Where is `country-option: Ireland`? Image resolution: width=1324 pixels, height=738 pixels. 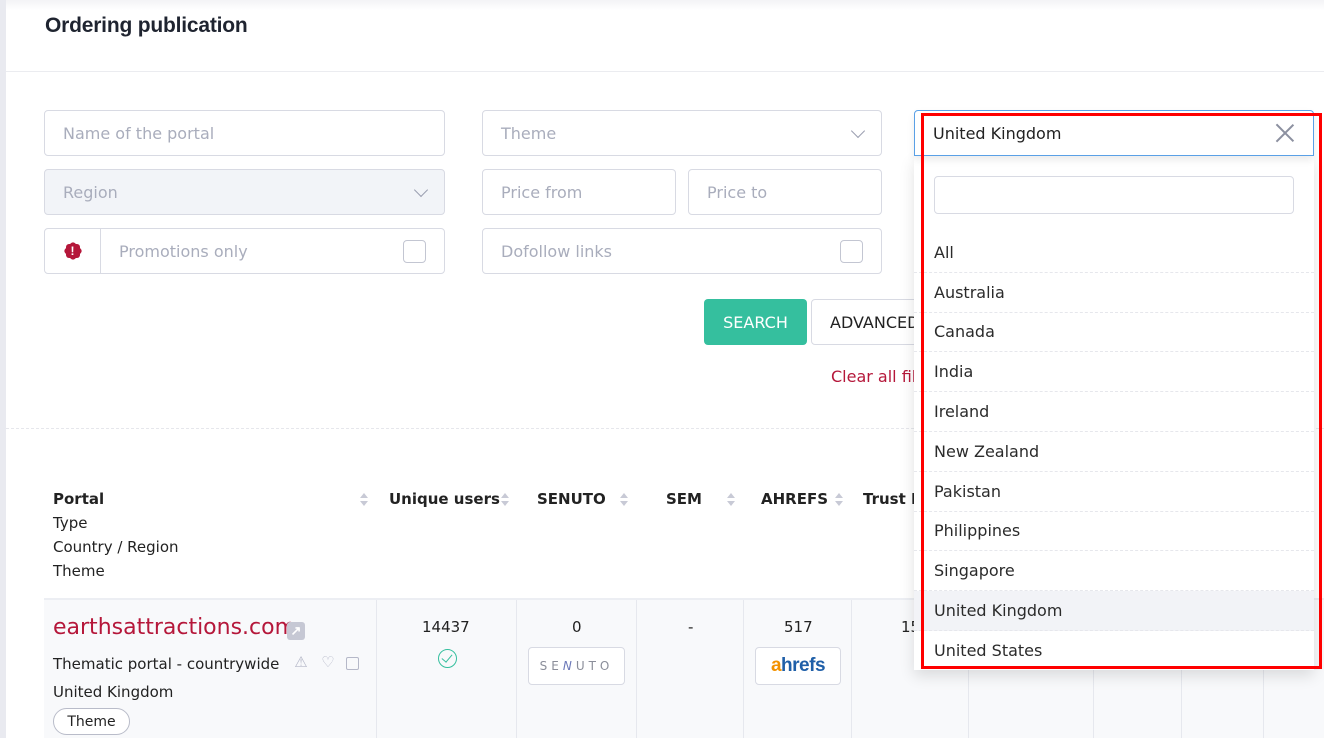 country-option: Ireland is located at coordinates (1114, 412).